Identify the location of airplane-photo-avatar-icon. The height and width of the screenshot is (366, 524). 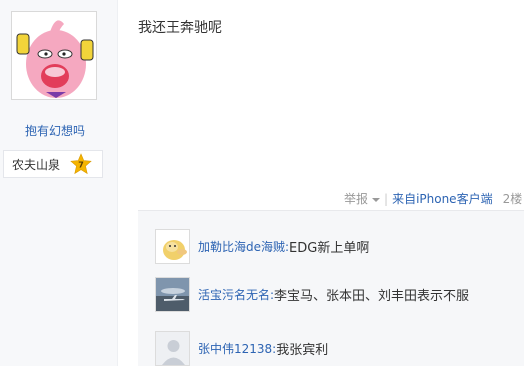
(172, 294).